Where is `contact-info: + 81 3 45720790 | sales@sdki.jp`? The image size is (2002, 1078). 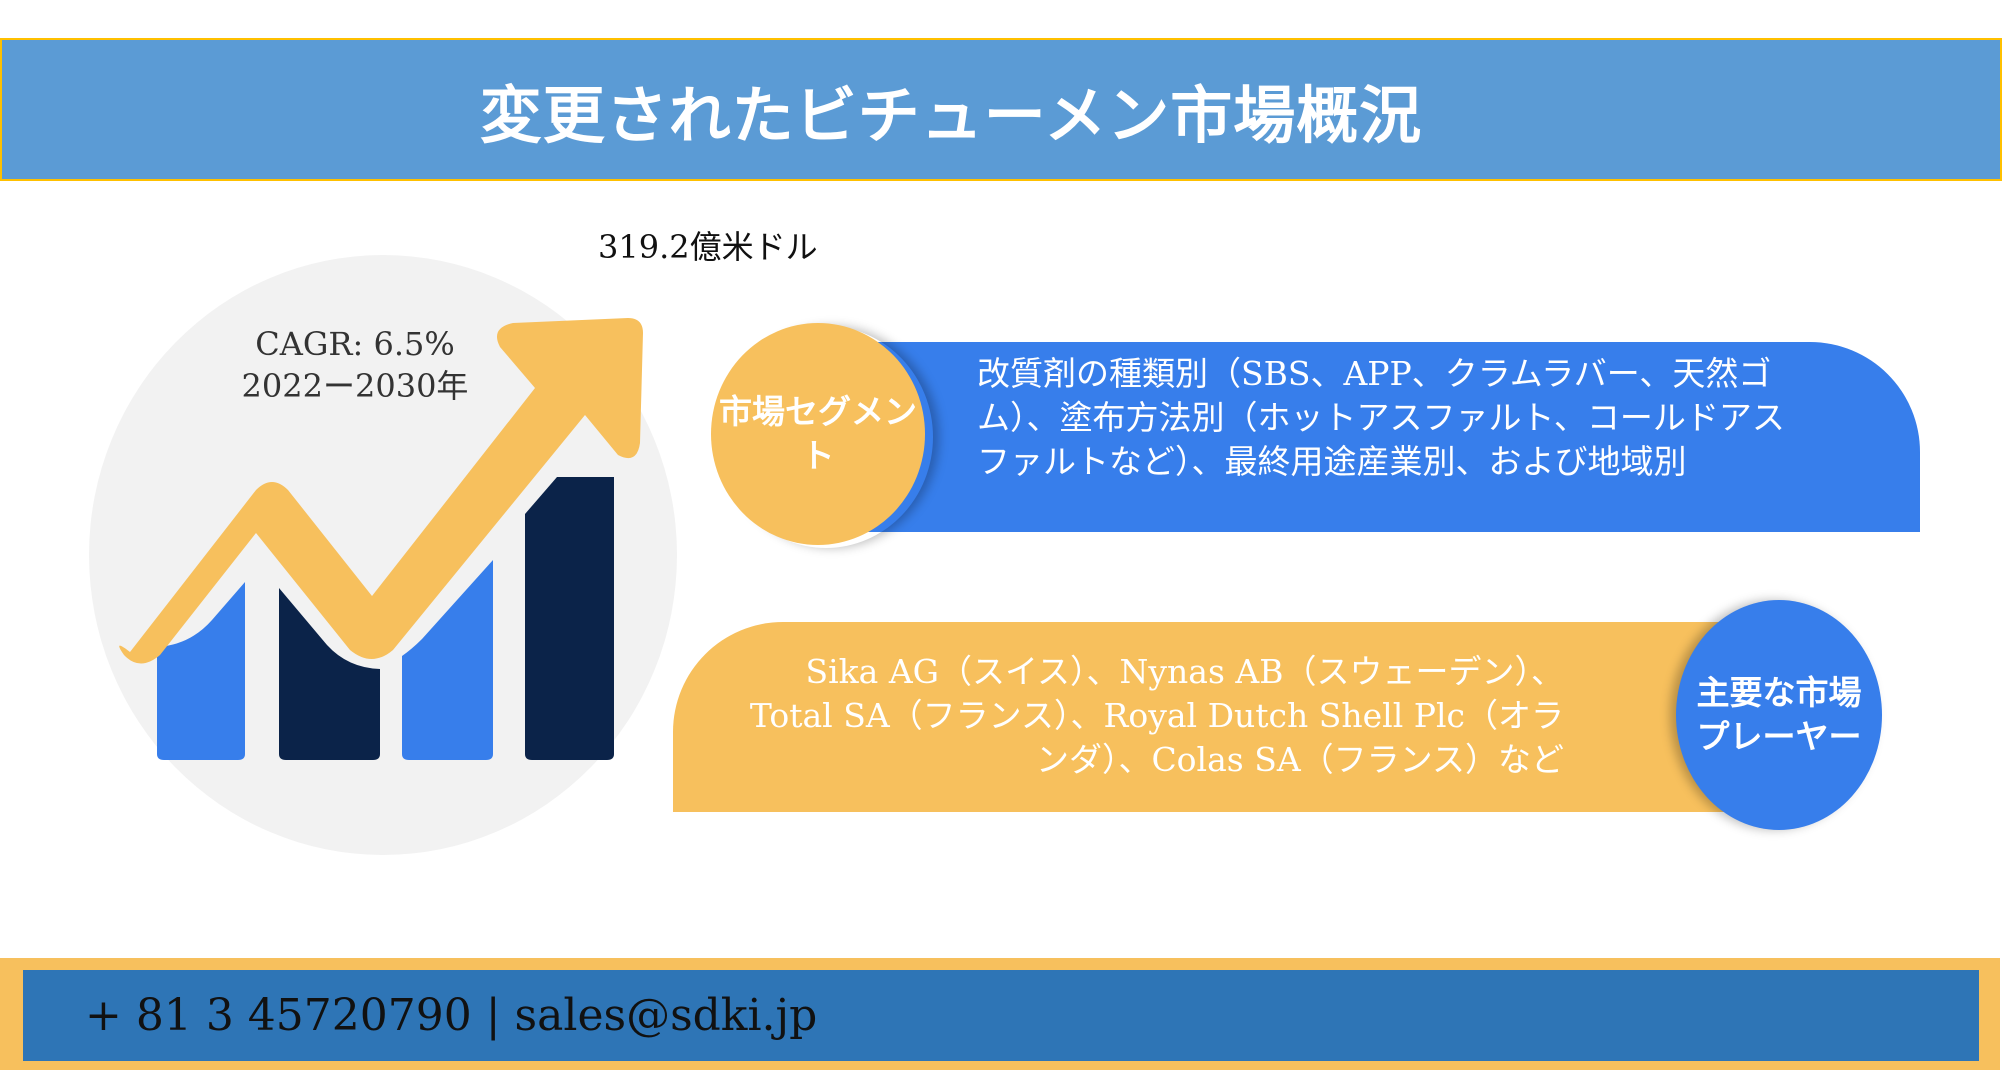
contact-info: + 81 3 45720790 | sales@sdki.jp is located at coordinates (451, 1015).